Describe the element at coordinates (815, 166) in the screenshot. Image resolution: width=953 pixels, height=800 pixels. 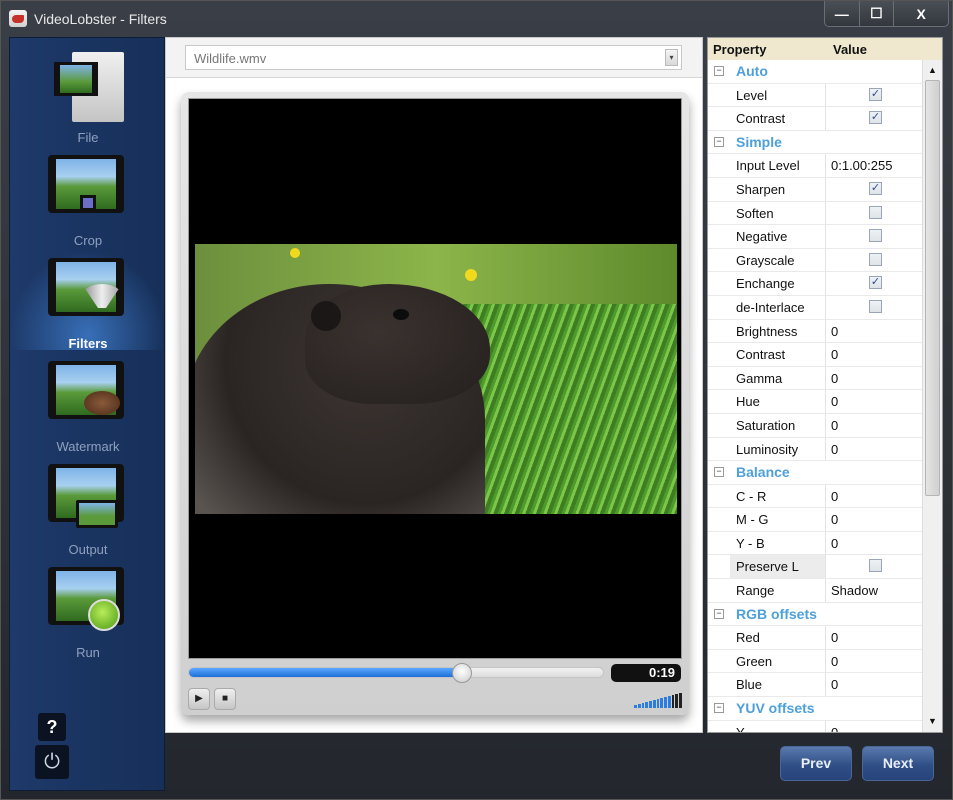
I see `property-row: Input Level 0:1.00:255` at that location.